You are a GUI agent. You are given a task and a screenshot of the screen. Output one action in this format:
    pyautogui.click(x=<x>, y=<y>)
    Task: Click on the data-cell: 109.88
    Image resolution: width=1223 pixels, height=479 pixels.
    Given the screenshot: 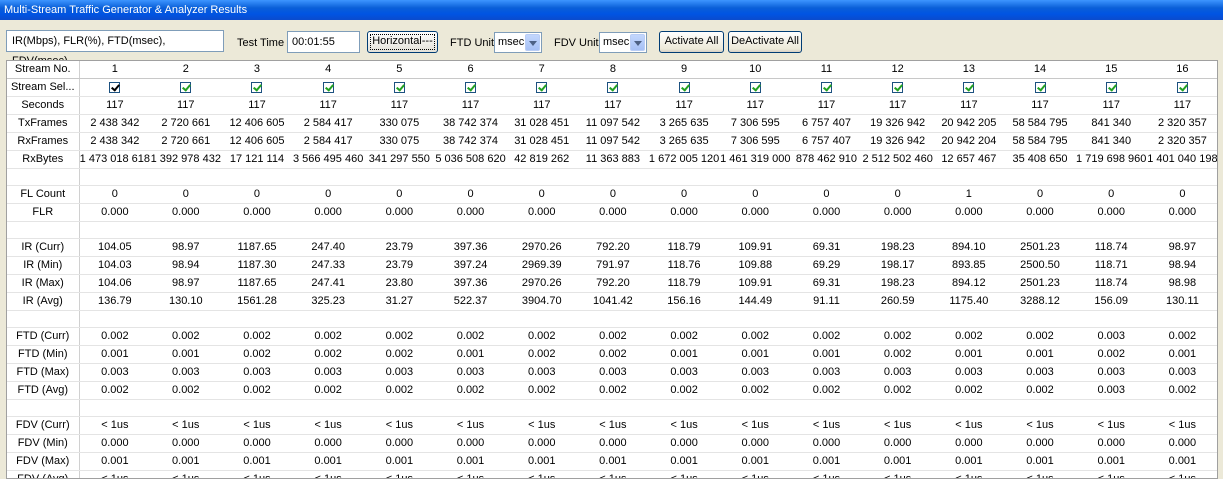 What is the action you would take?
    pyautogui.click(x=755, y=265)
    